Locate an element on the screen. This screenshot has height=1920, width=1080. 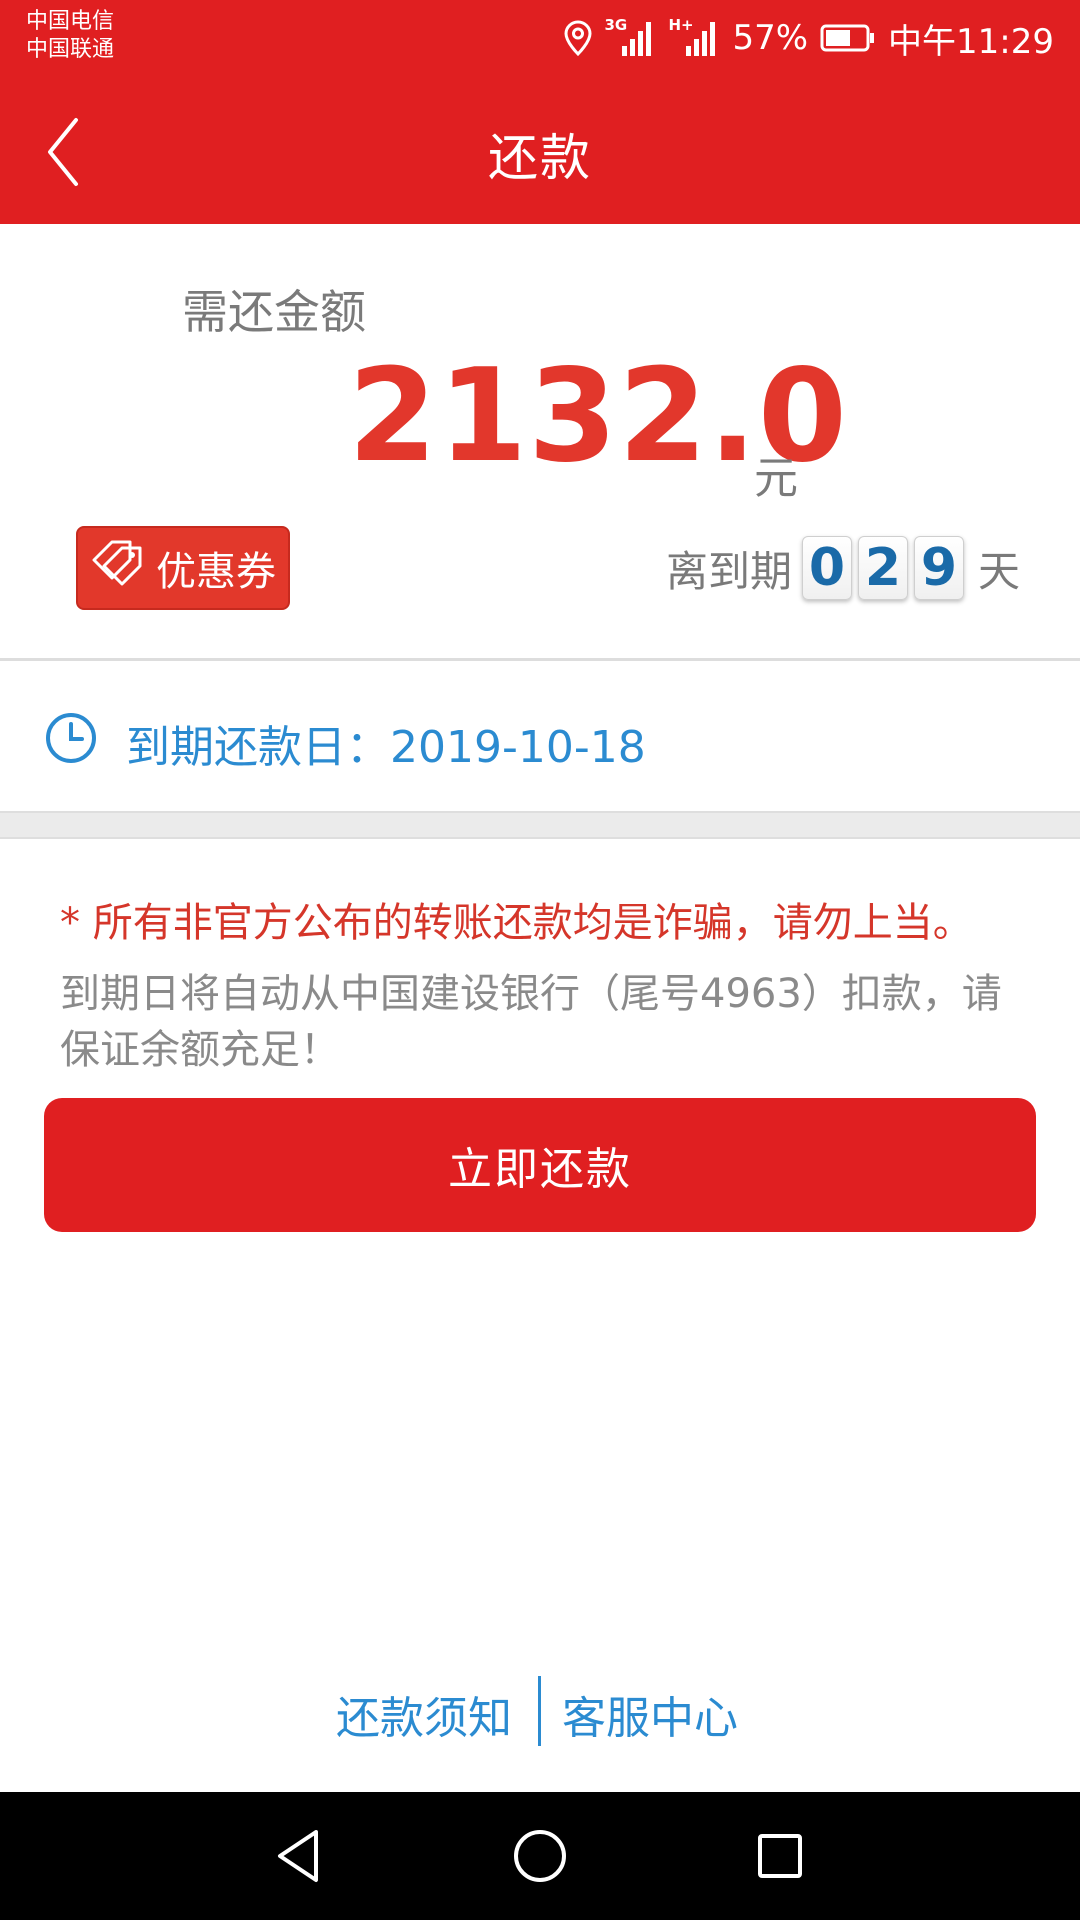
countdown-digit: 2 is located at coordinates (882, 568).